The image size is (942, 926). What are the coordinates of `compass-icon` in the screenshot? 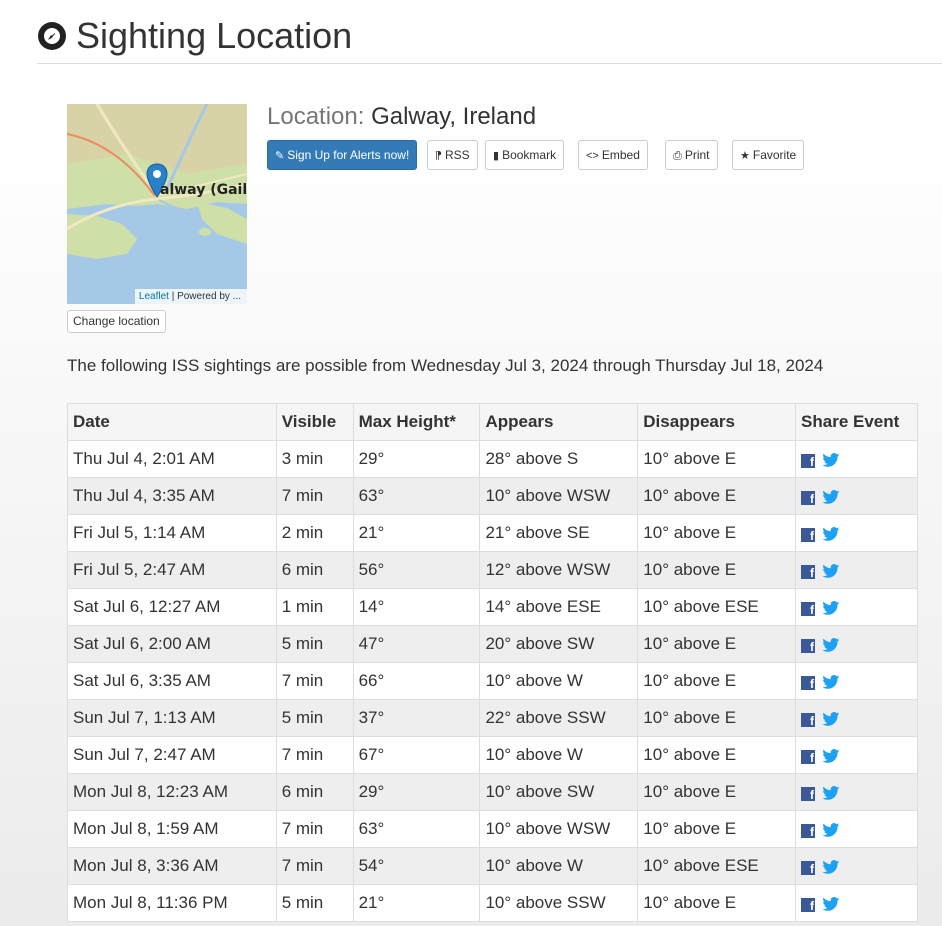 It's located at (52, 36).